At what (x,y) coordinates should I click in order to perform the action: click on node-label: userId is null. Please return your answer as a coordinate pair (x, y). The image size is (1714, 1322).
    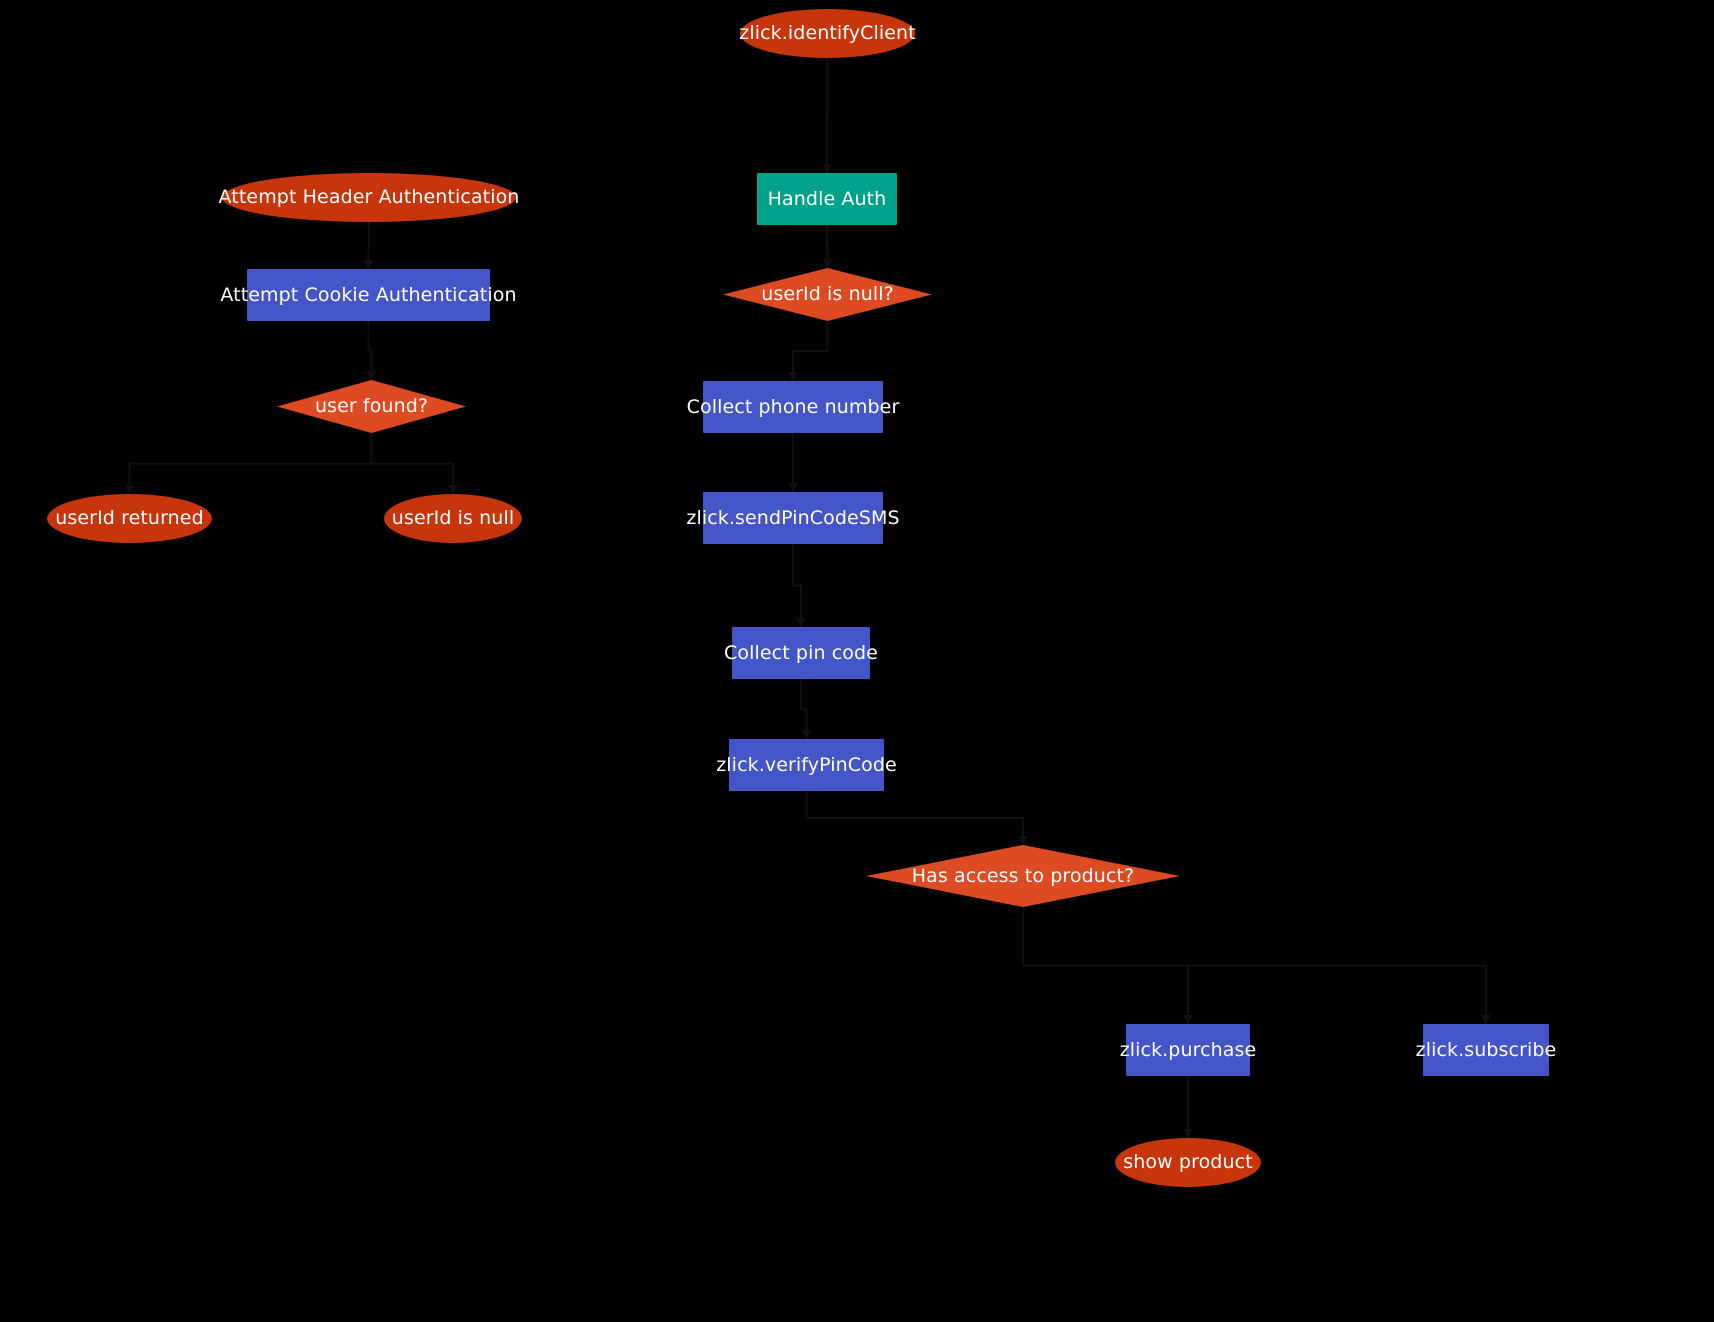
    Looking at the image, I should click on (453, 518).